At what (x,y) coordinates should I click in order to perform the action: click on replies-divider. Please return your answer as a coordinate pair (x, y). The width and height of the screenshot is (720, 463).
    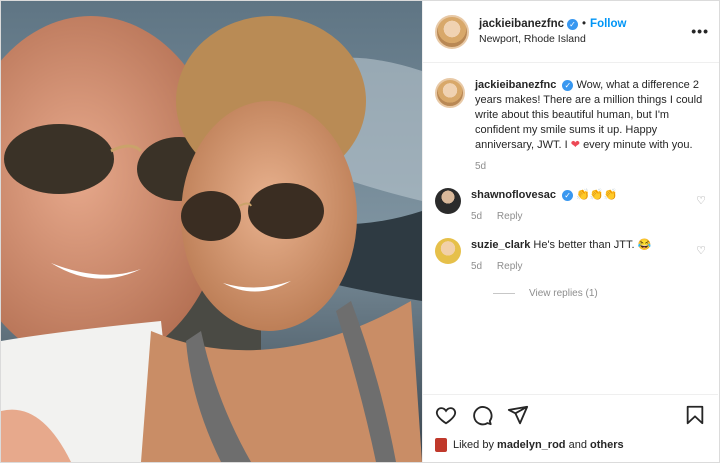
    Looking at the image, I should click on (504, 293).